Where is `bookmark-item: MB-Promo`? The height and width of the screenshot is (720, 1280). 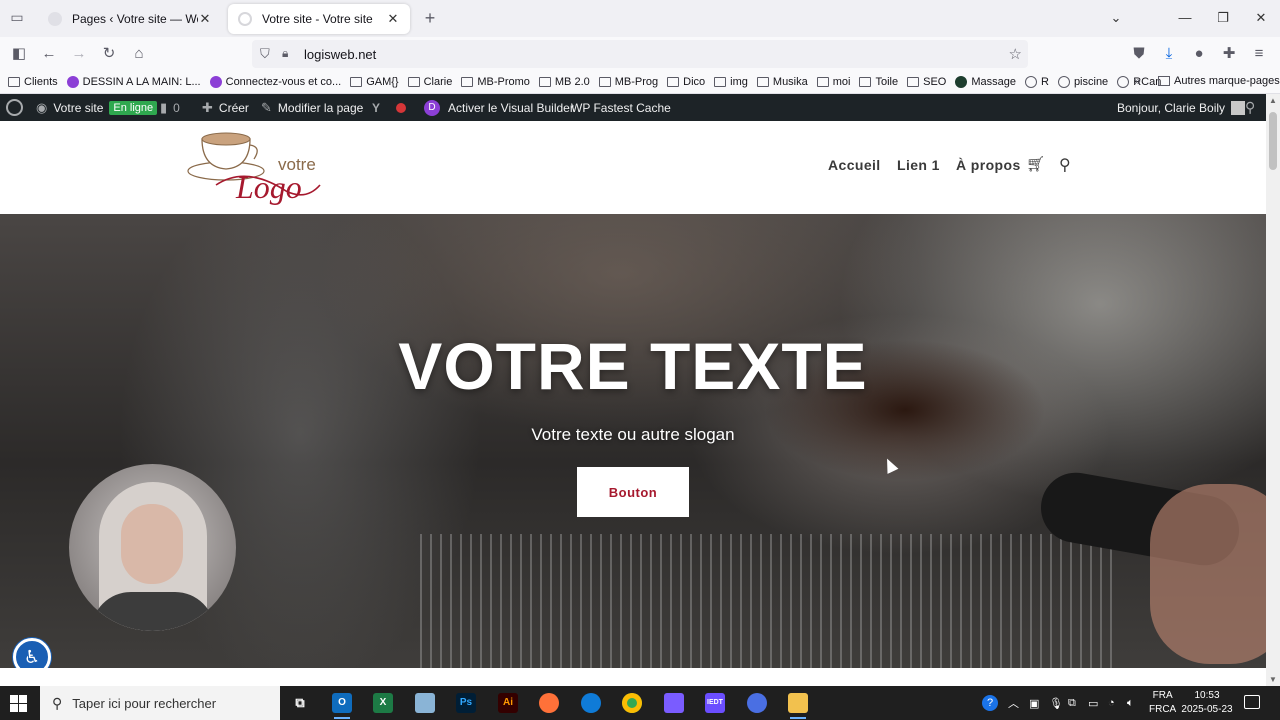
bookmark-item: MB-Promo is located at coordinates (495, 82).